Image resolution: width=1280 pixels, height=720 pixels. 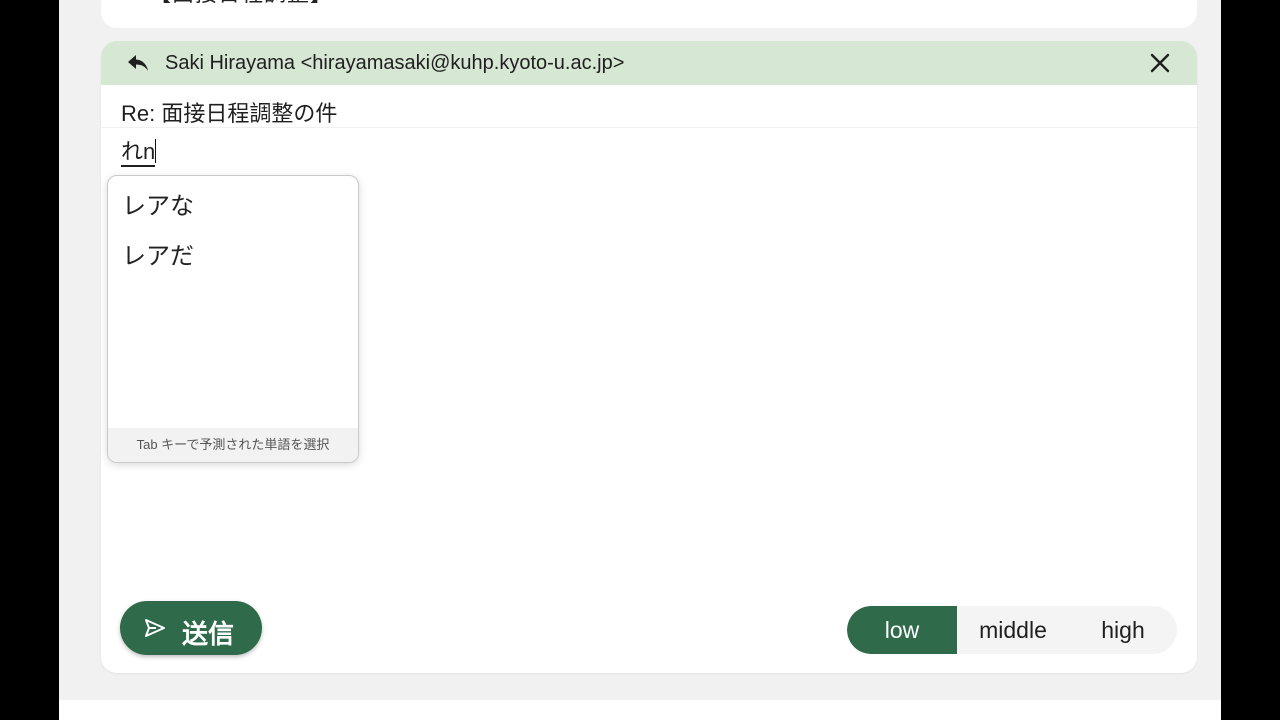 I want to click on level-option-high: high, so click(x=1123, y=630).